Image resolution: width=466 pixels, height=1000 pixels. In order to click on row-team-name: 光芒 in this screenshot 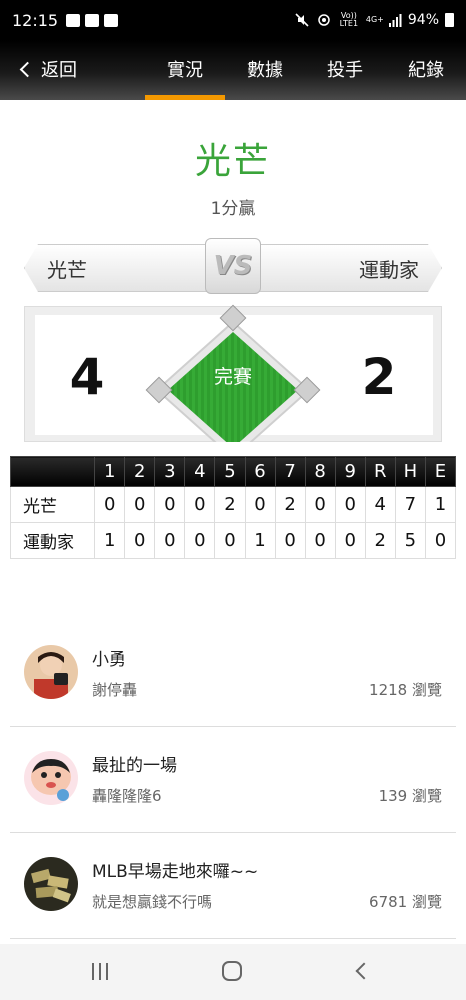, I will do `click(52, 504)`.